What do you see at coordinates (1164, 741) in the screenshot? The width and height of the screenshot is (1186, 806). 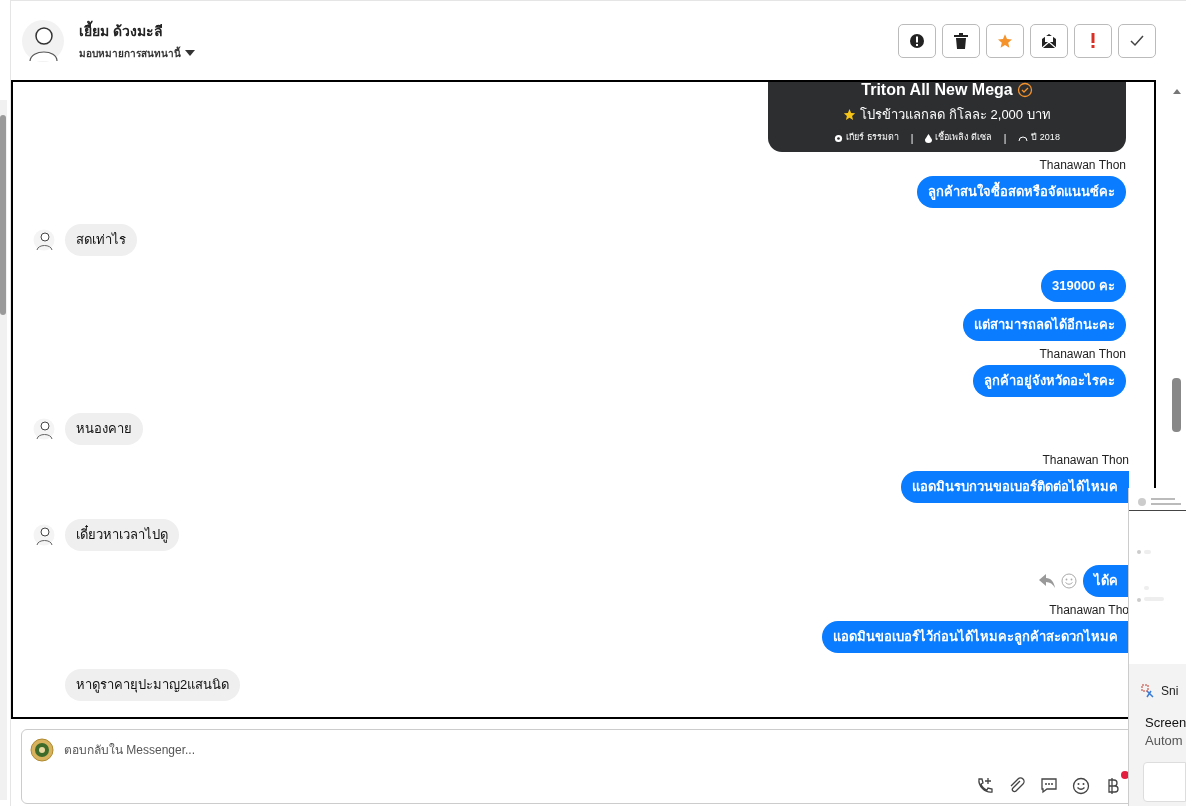 I see `notification-subtitle: Autom` at bounding box center [1164, 741].